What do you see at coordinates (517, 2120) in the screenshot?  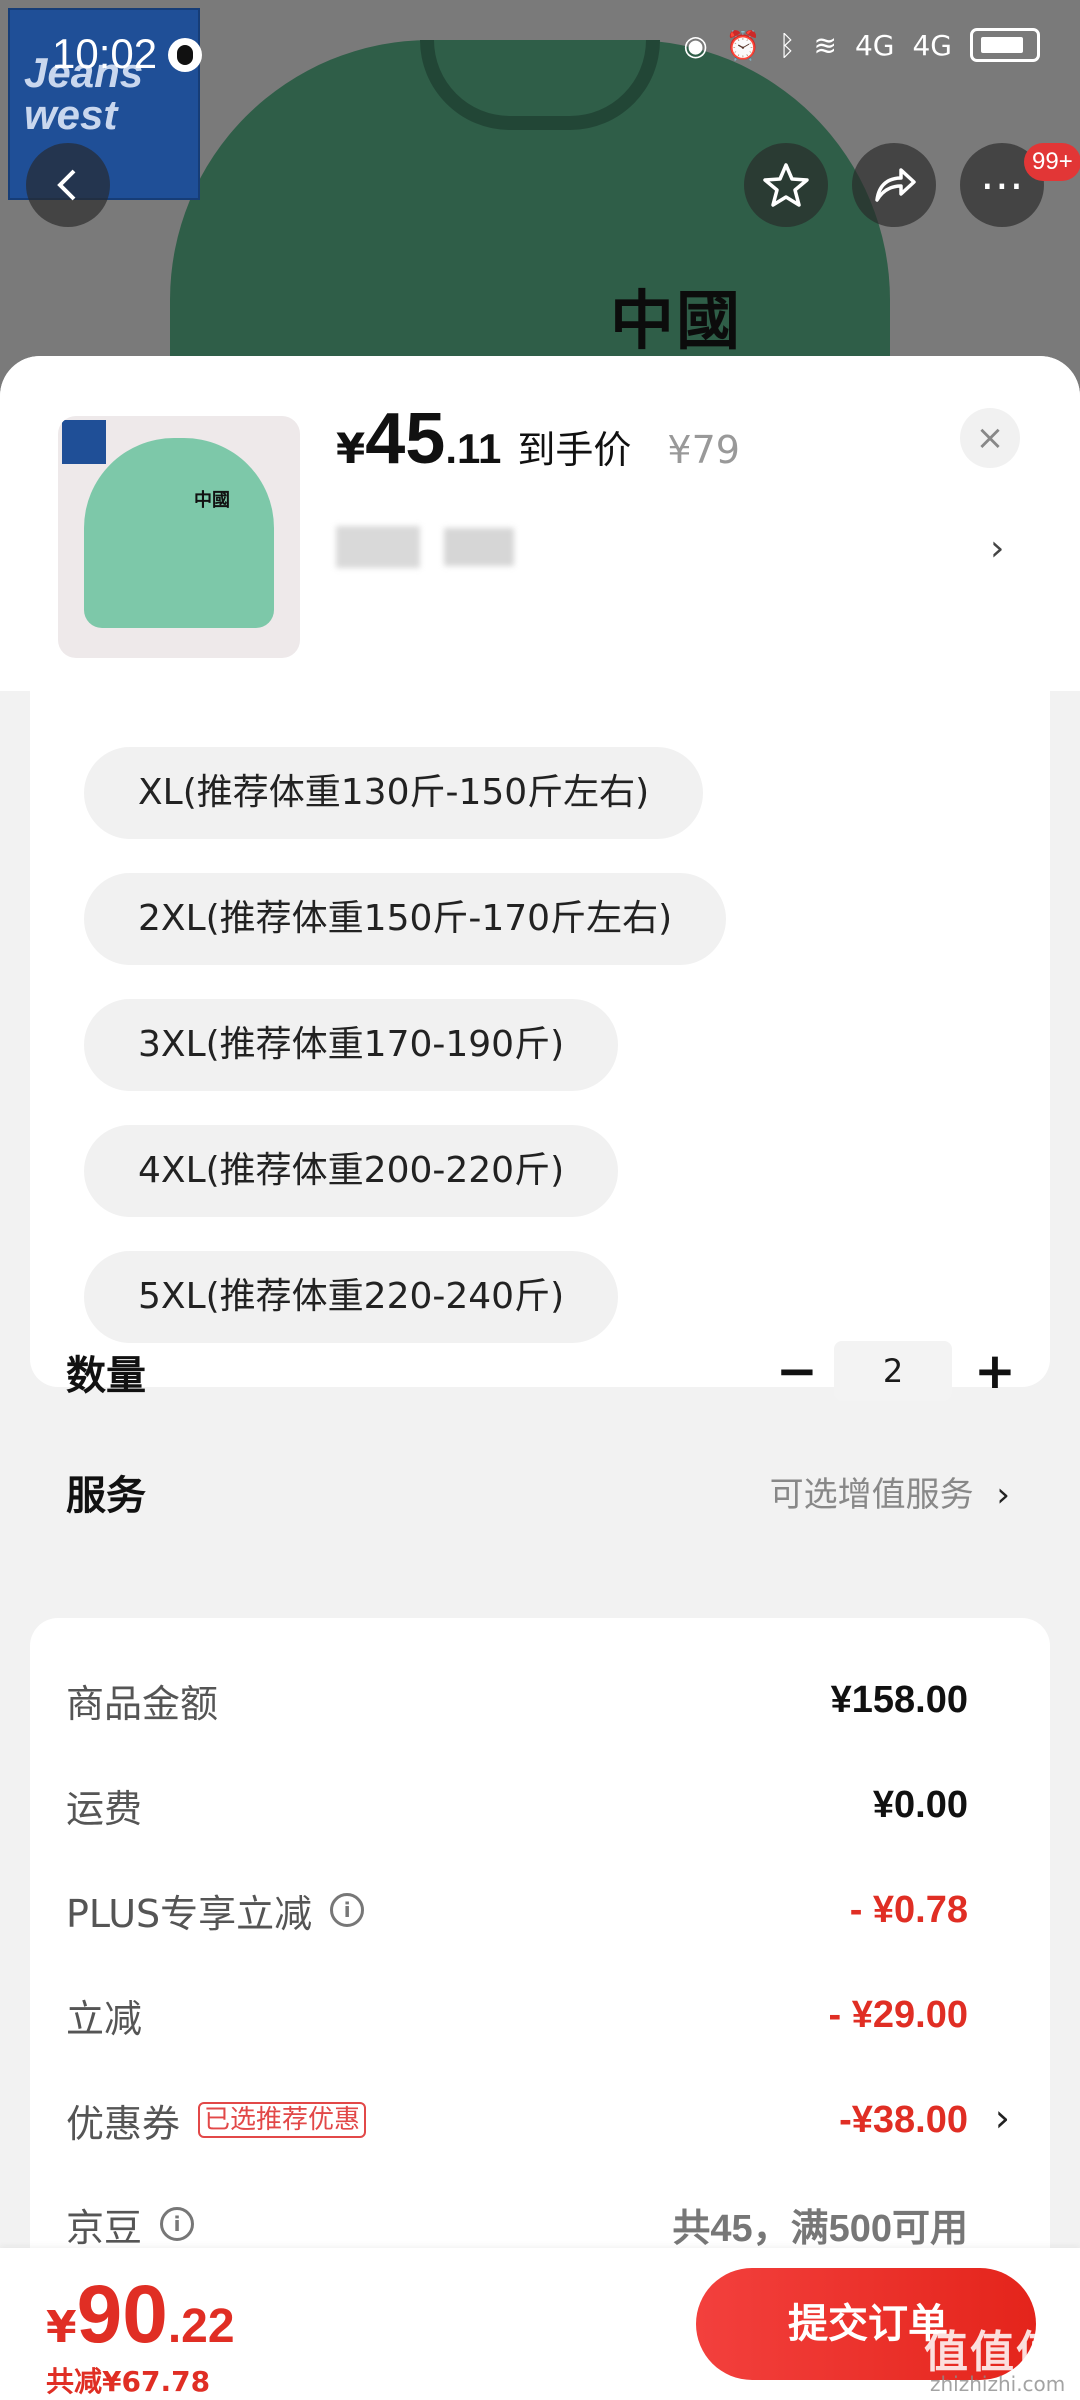 I see `coupon-row: 优惠券 已选推荐优惠 -¥38.00` at bounding box center [517, 2120].